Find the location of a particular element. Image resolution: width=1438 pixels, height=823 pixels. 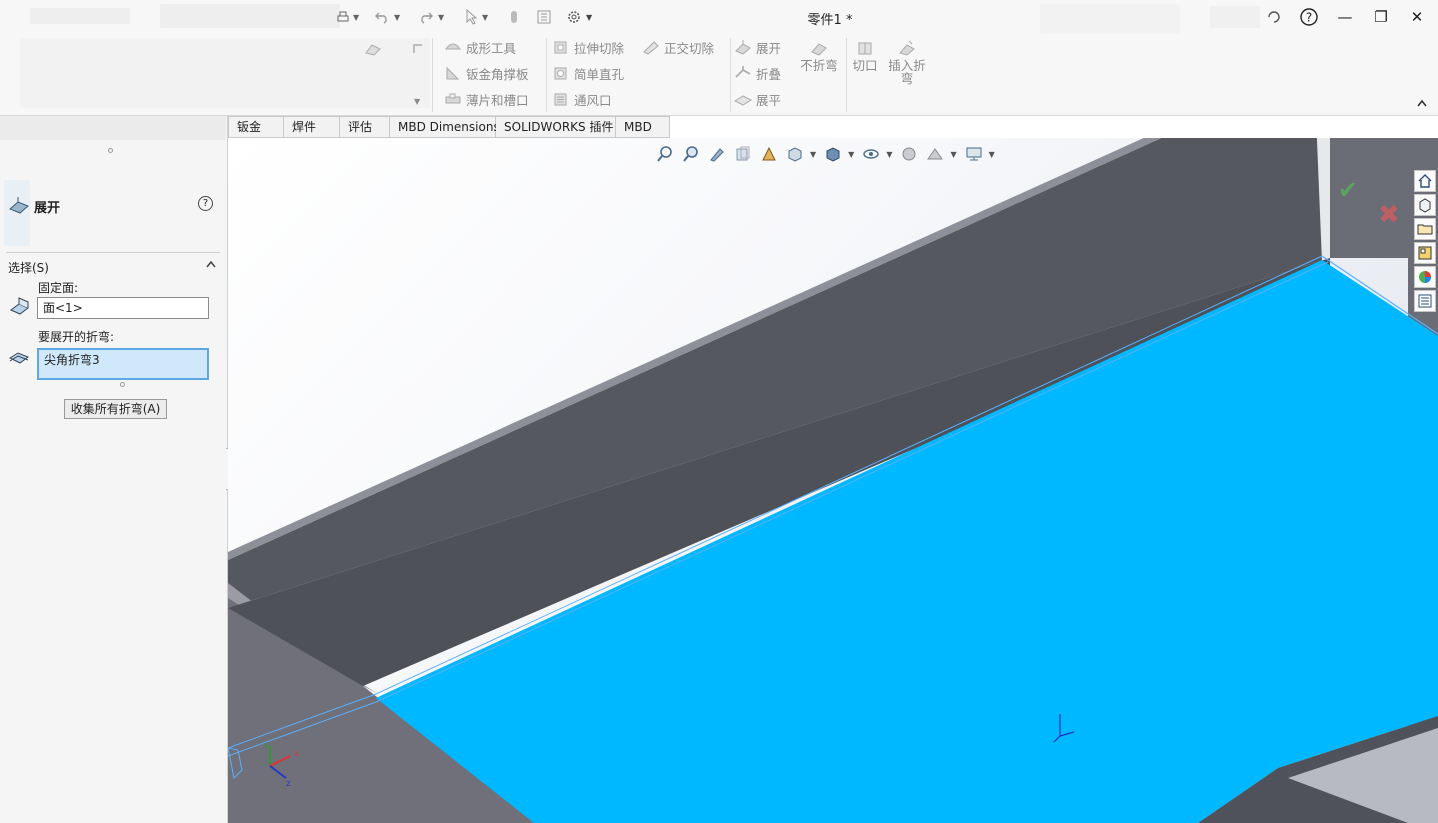

view-orientation-icon is located at coordinates (795, 154).